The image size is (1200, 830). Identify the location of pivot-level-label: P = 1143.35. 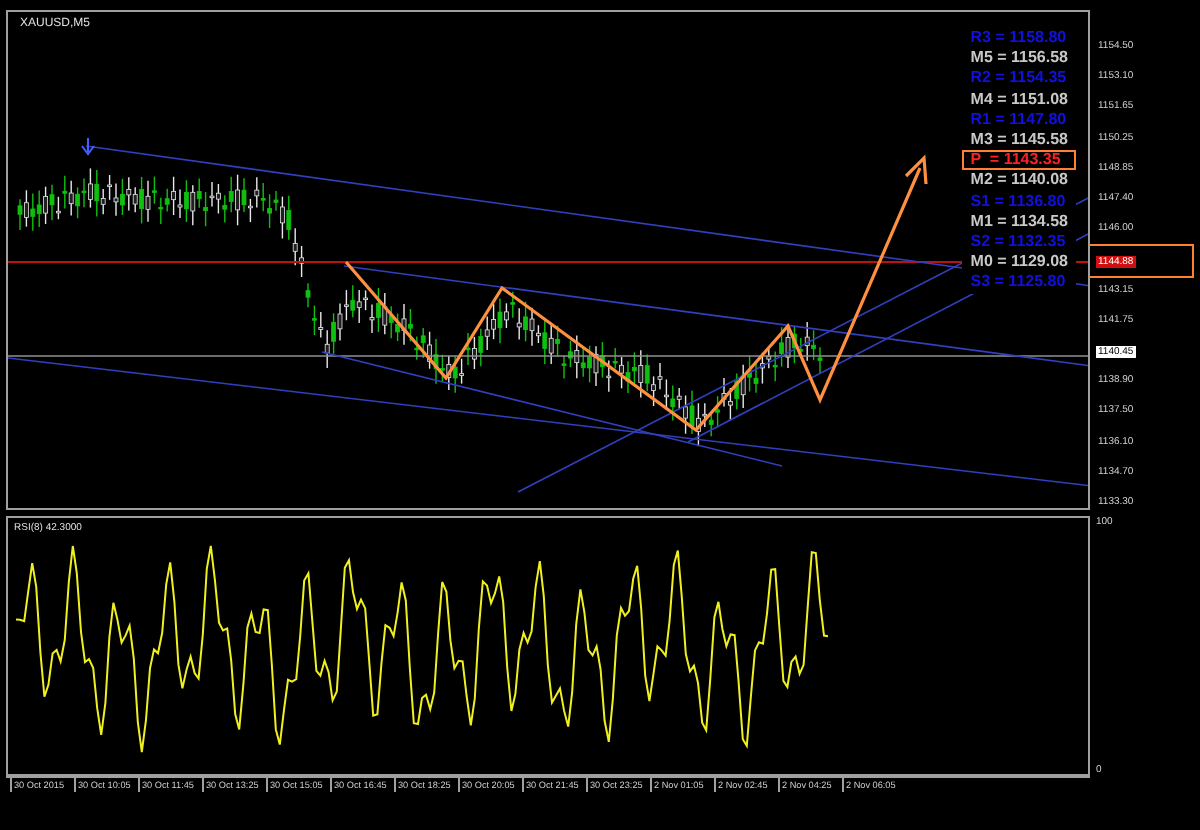
(1019, 160).